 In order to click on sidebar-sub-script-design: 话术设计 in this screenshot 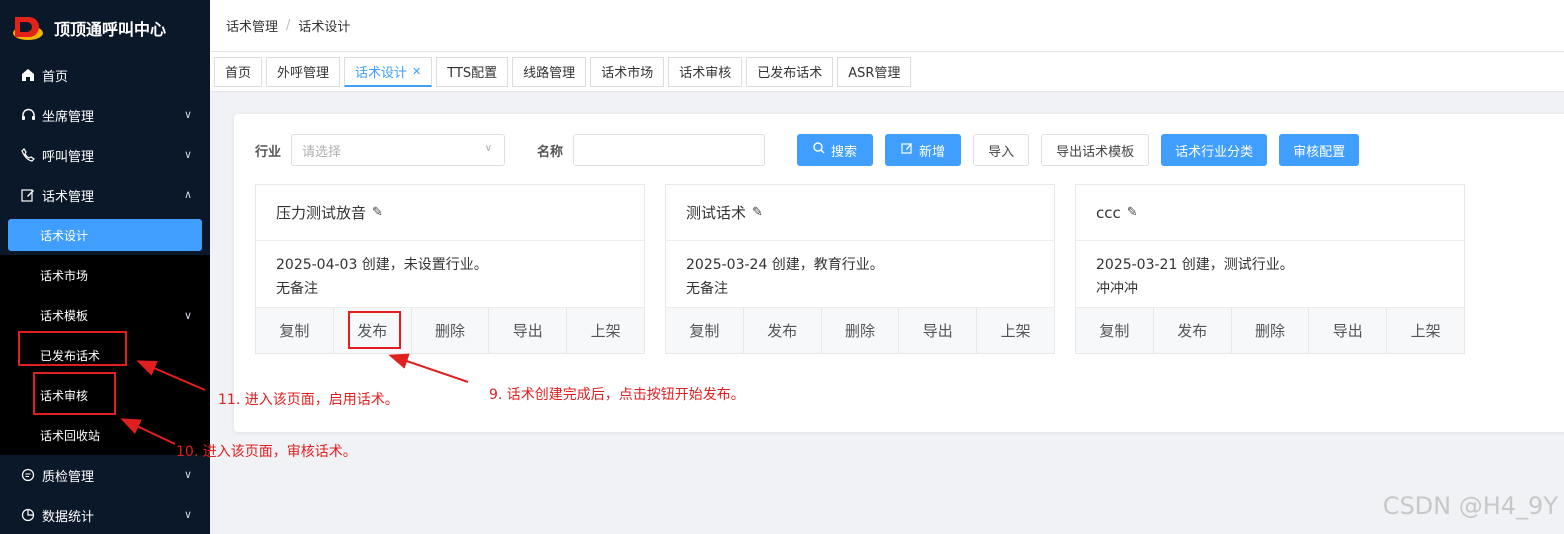, I will do `click(105, 235)`.